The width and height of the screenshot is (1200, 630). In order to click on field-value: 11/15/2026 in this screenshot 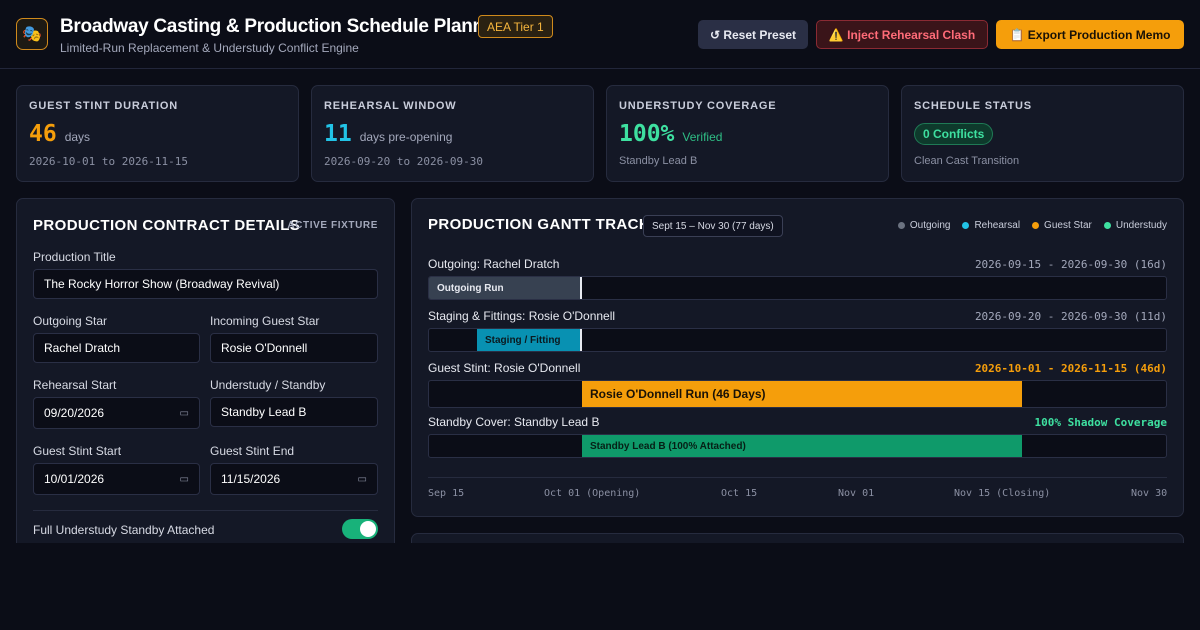, I will do `click(251, 479)`.